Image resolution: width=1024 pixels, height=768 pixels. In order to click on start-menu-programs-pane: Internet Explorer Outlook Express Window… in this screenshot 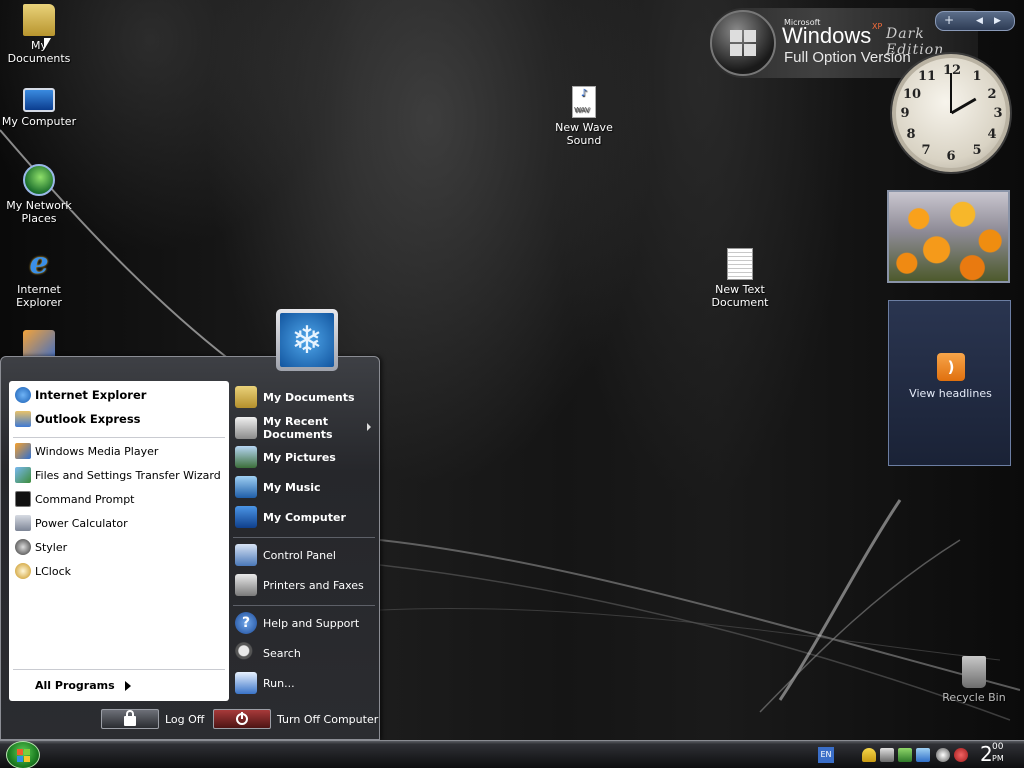, I will do `click(119, 541)`.